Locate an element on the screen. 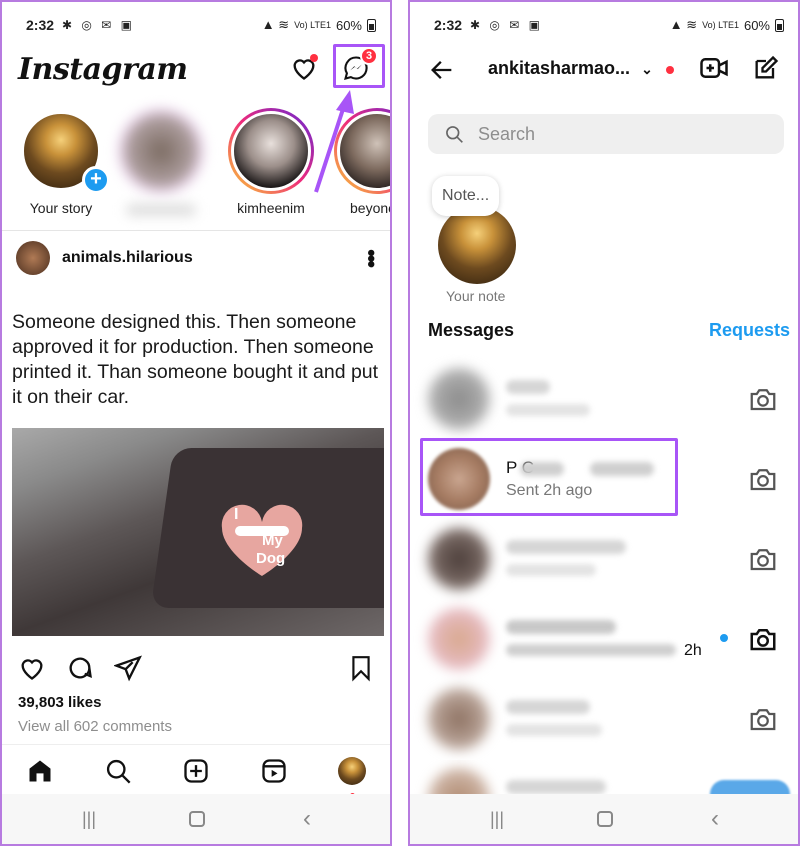  sticker-text-dog: Dog is located at coordinates (271, 558).